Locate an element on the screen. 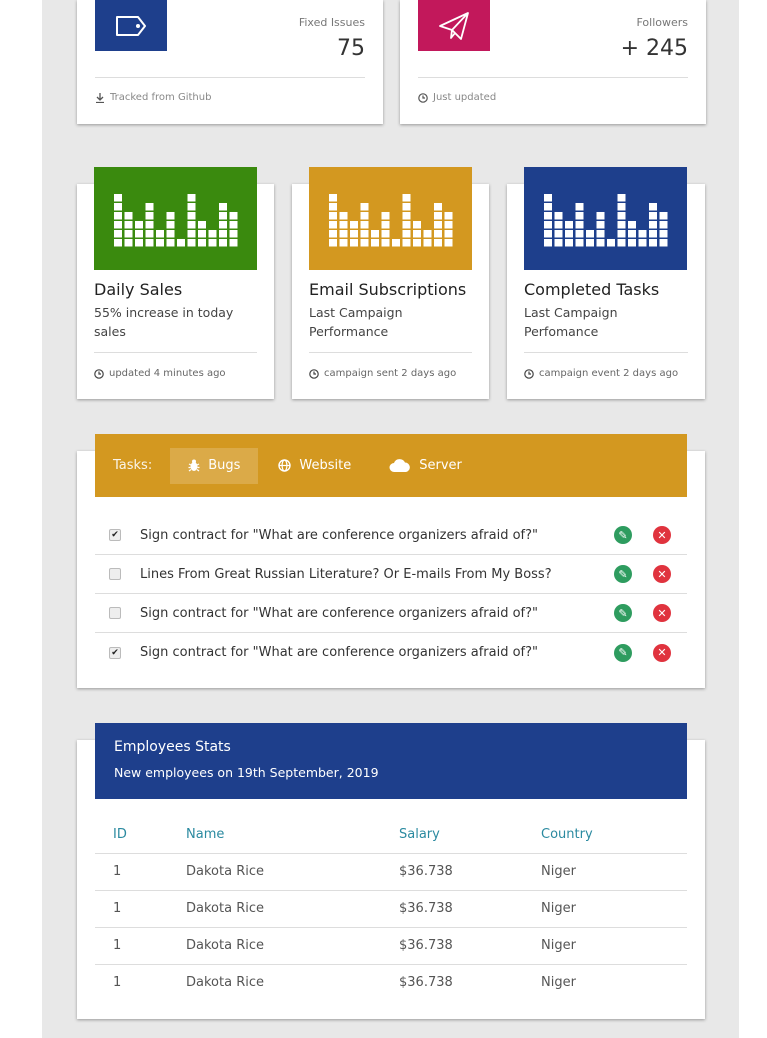  cell-id: 1 is located at coordinates (117, 945).